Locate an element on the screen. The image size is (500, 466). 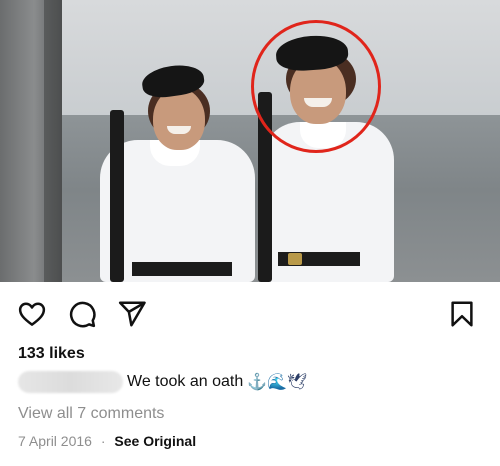
see-original-link: See Original is located at coordinates (155, 441).